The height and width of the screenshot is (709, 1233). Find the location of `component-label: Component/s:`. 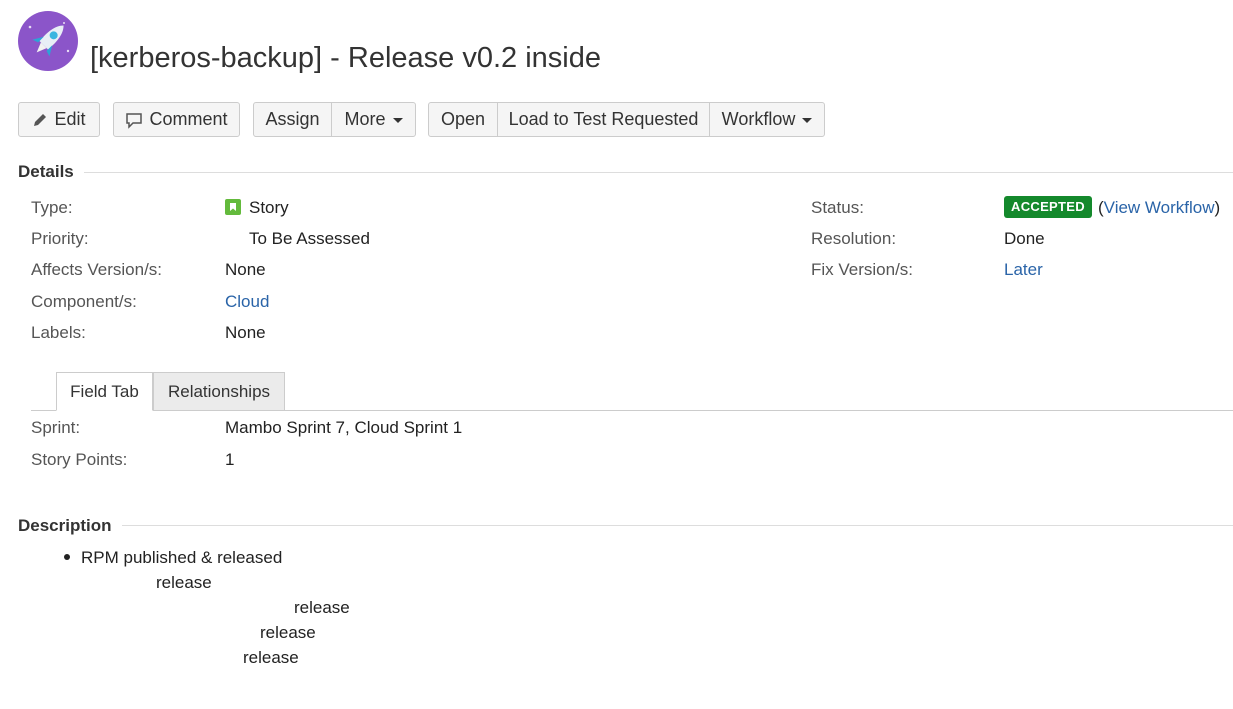

component-label: Component/s: is located at coordinates (84, 301).